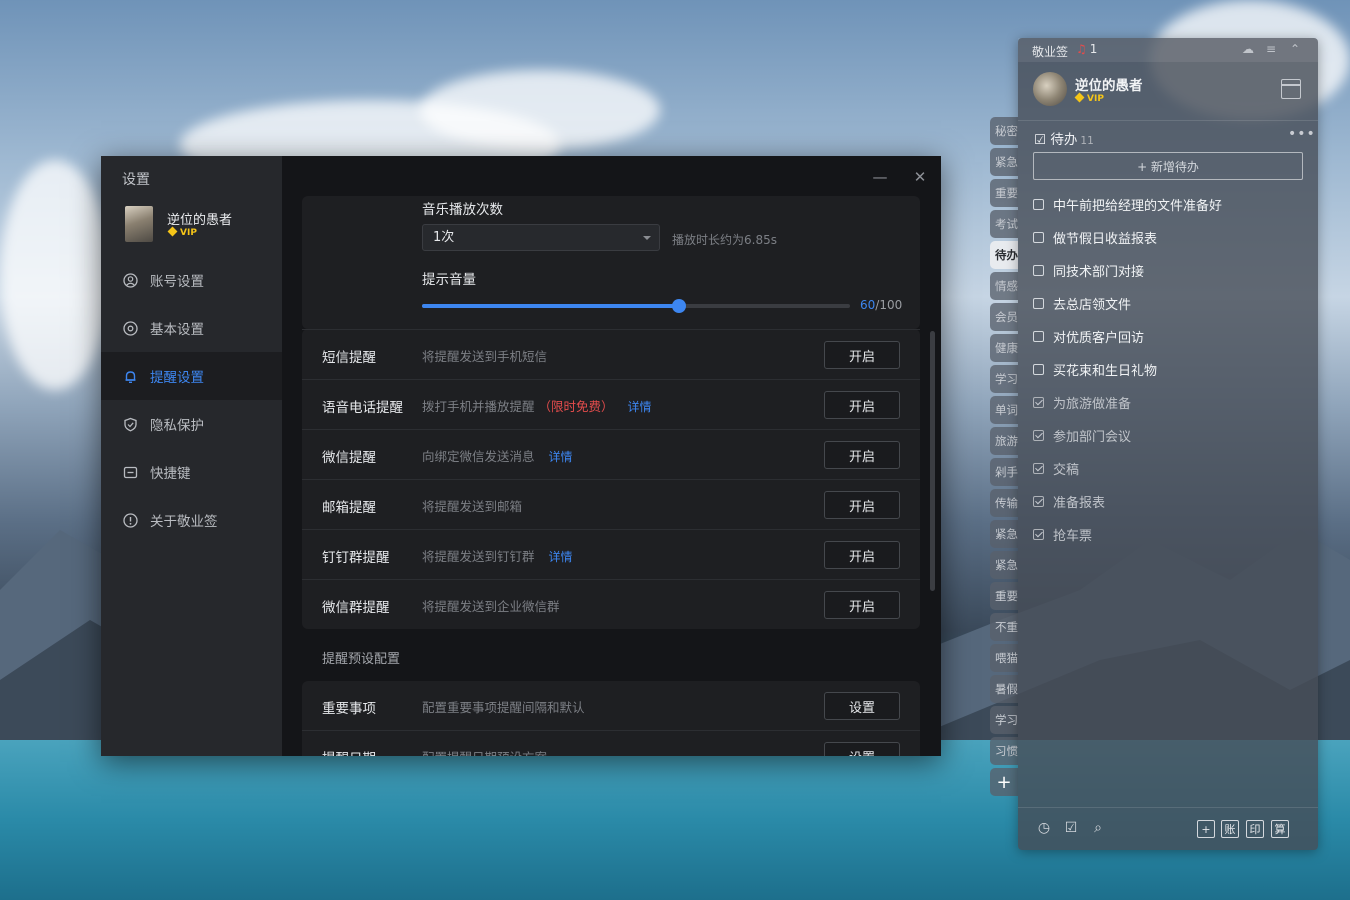 Image resolution: width=1350 pixels, height=900 pixels. What do you see at coordinates (862, 355) in the screenshot?
I see `enable-sms-button: 开启` at bounding box center [862, 355].